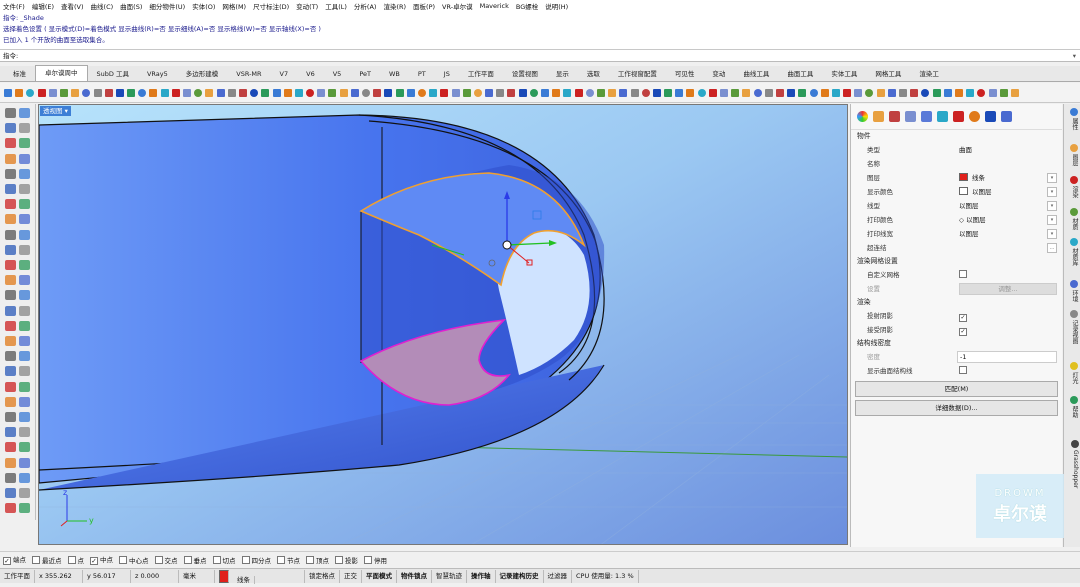 This screenshot has width=1080, height=587. What do you see at coordinates (963, 330) in the screenshot?
I see `receive-shadow-checkbox: ✓` at bounding box center [963, 330].